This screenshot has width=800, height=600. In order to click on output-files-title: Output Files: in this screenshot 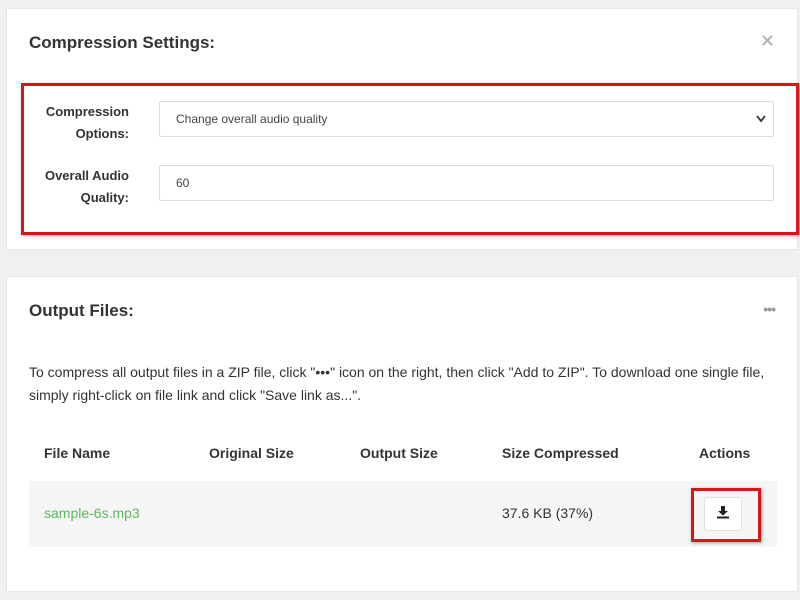, I will do `click(81, 310)`.